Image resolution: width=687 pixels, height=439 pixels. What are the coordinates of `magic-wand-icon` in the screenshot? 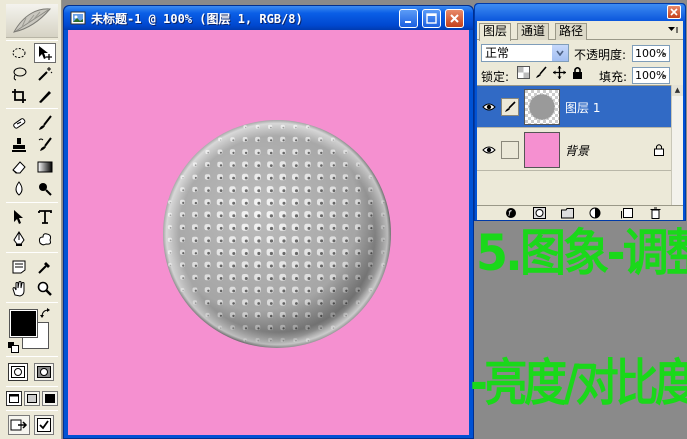 It's located at (45, 74).